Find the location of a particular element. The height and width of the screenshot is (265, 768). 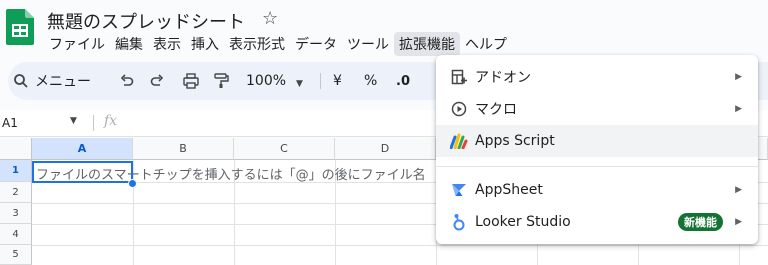

zoom-dropdown-icon: ▼ is located at coordinates (299, 84).